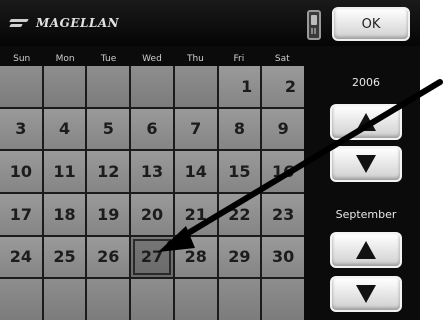  Describe the element at coordinates (108, 59) in the screenshot. I see `weekday-label: Tue` at that location.